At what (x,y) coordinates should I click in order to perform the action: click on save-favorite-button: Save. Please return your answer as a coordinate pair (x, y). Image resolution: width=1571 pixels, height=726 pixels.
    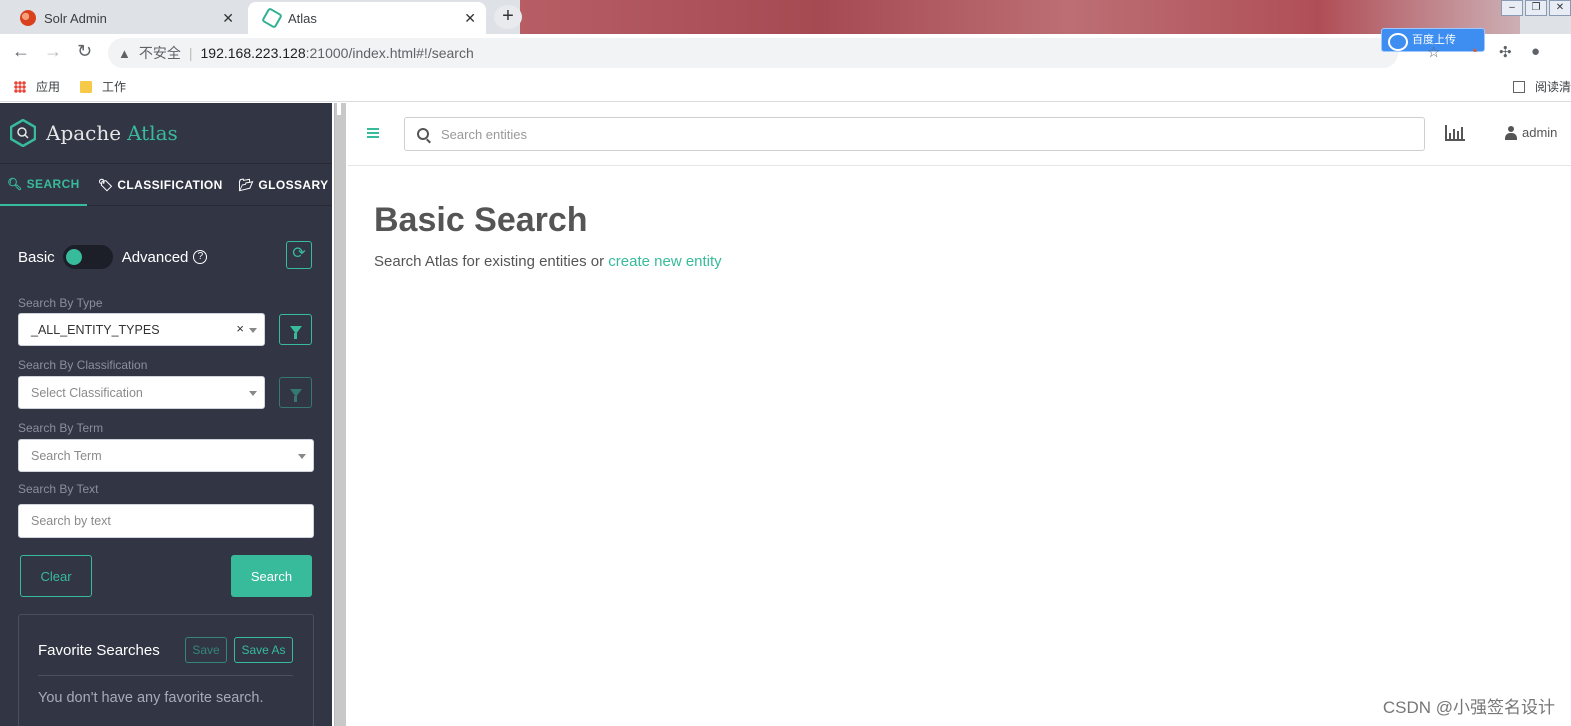
    Looking at the image, I should click on (206, 650).